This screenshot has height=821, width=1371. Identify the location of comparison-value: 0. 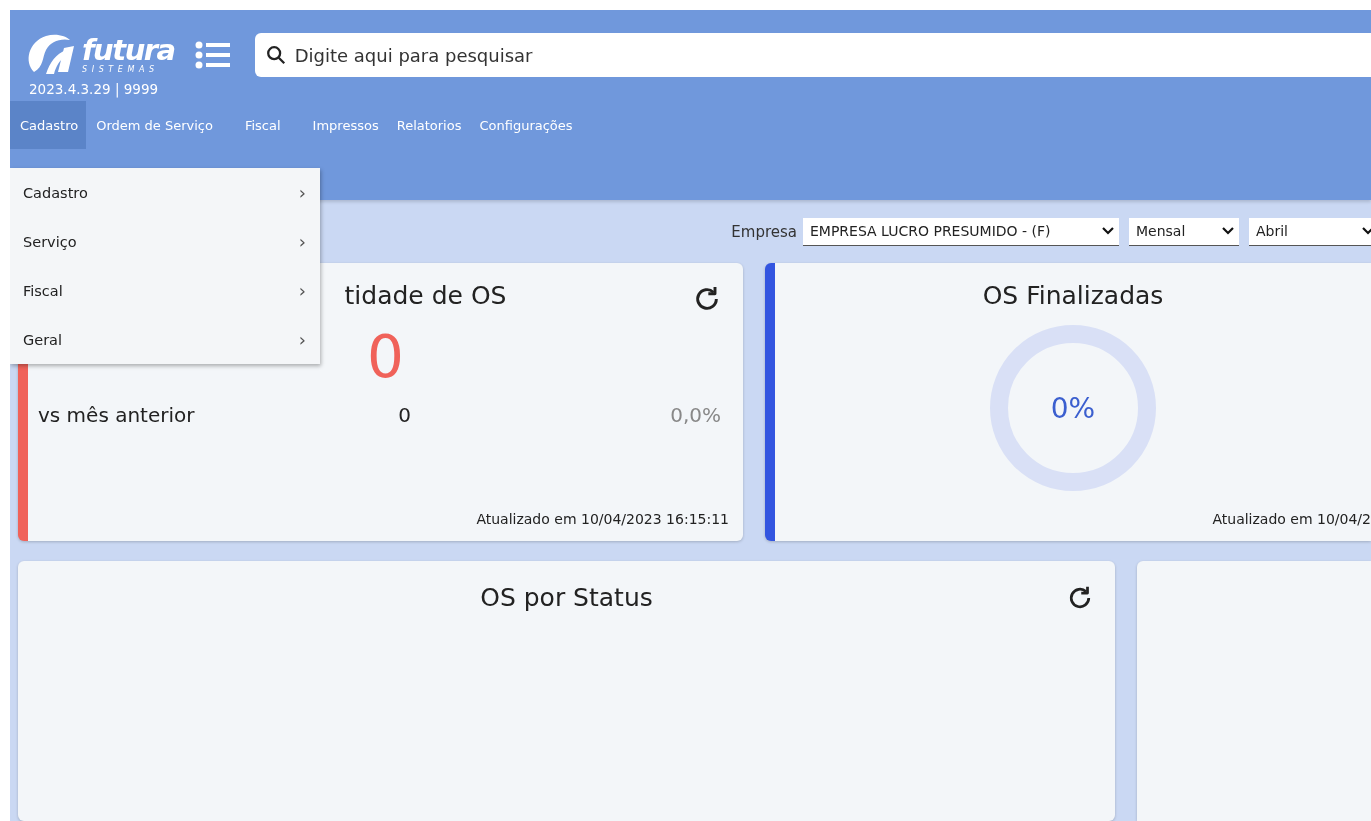
(404, 415).